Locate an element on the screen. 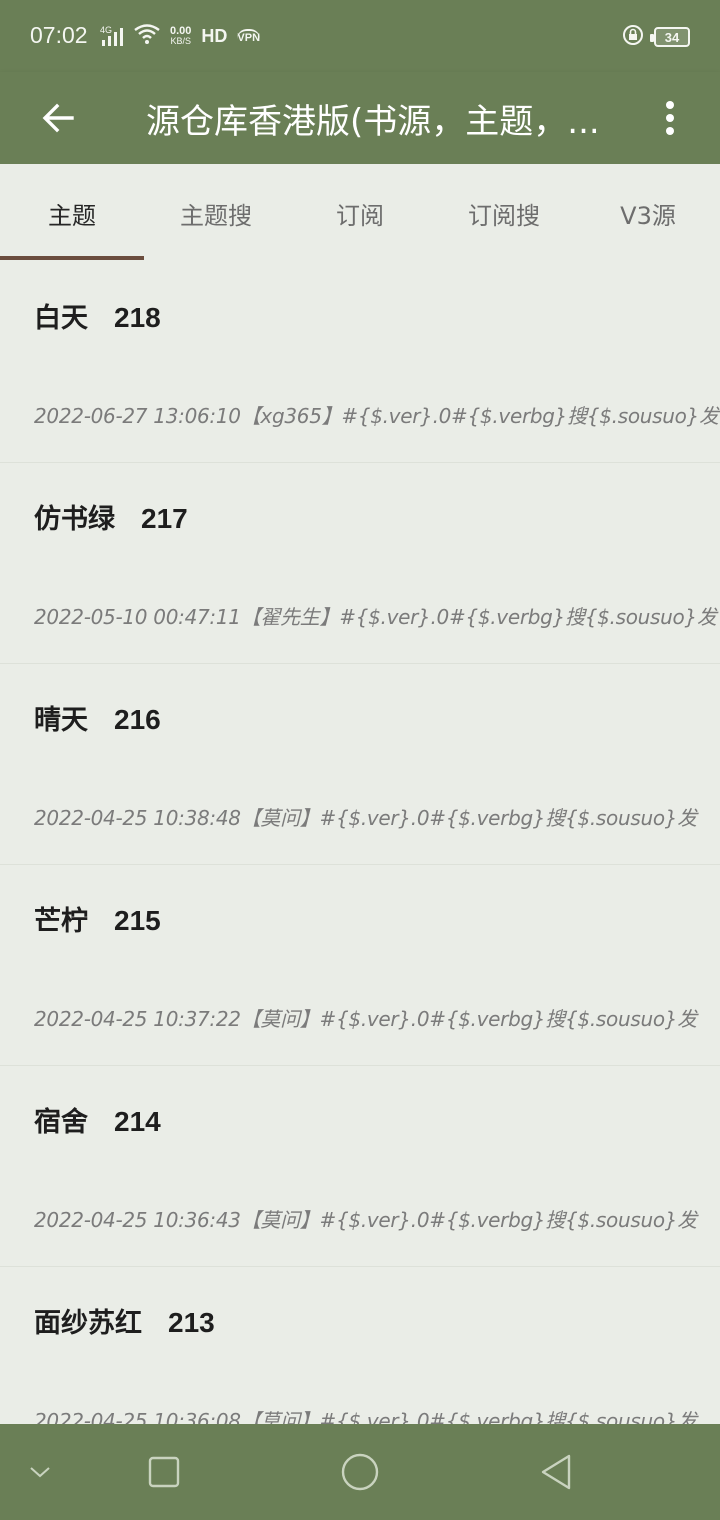  status-icons: 4G 0.00 KB/S HD VPN is located at coordinates (180, 36).